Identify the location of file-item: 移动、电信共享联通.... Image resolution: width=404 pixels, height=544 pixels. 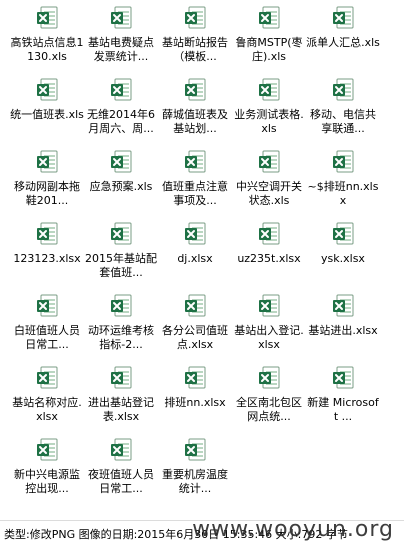
(343, 112).